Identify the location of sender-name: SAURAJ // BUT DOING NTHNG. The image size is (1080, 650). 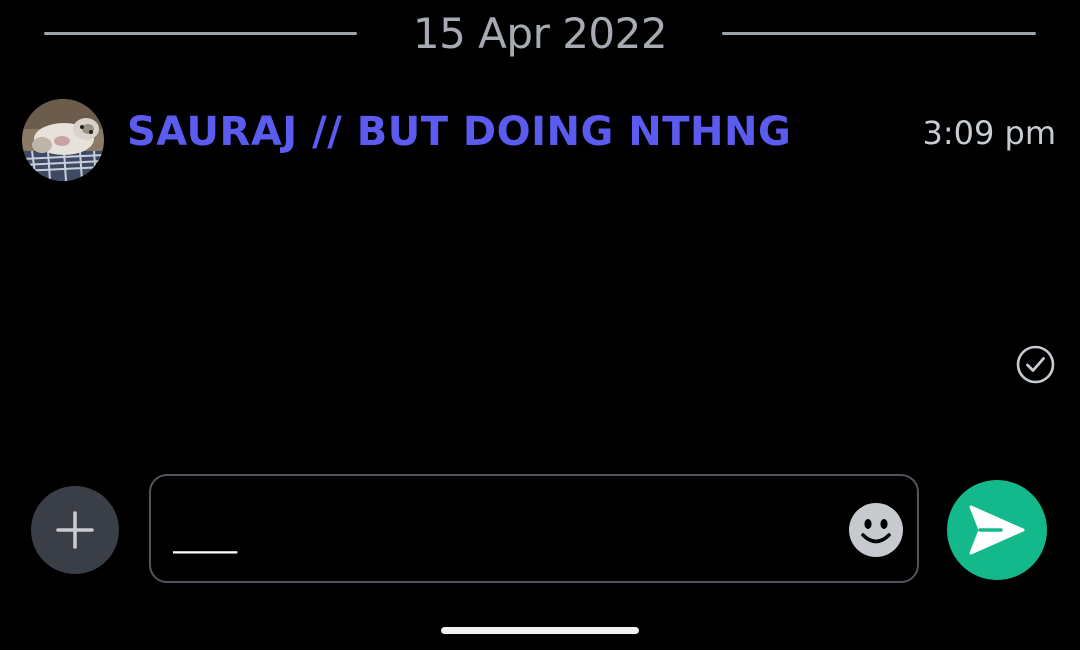
(459, 132).